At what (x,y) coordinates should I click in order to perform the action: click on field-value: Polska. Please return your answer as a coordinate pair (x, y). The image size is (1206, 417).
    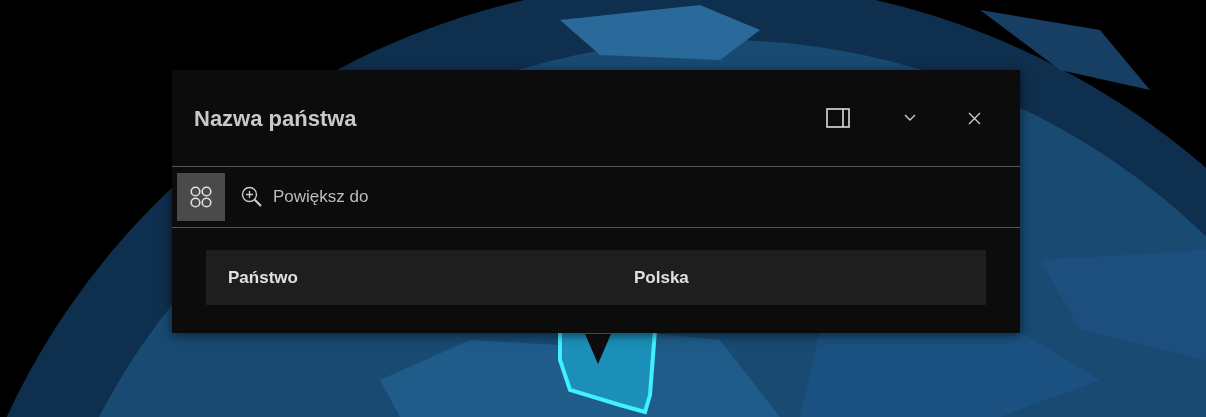
    Looking at the image, I should click on (661, 277).